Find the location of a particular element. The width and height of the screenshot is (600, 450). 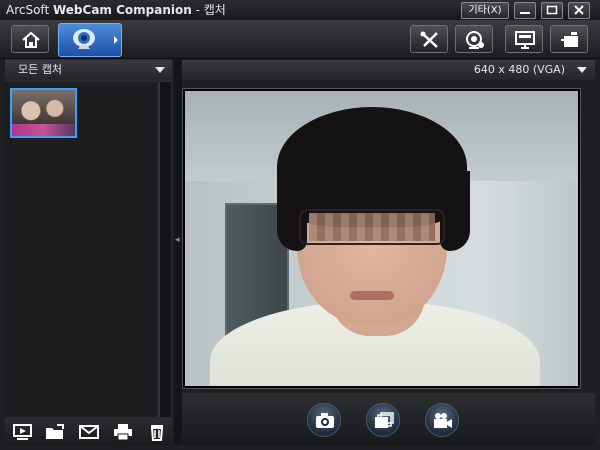

thumbnail-image-detail is located at coordinates (43, 130).